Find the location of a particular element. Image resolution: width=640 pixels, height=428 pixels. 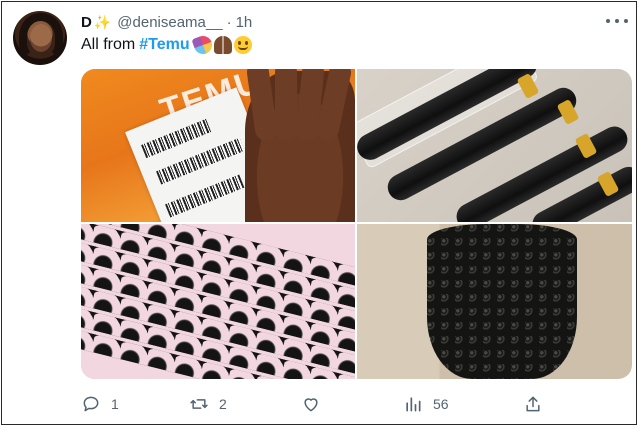

more-options-icon is located at coordinates (617, 21).